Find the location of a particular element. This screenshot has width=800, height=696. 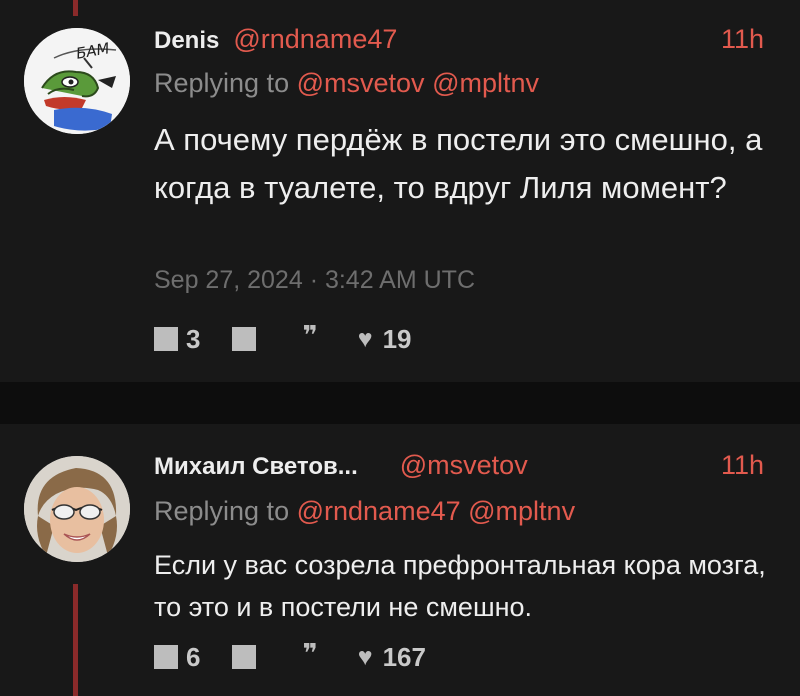

avatar is located at coordinates (77, 509).